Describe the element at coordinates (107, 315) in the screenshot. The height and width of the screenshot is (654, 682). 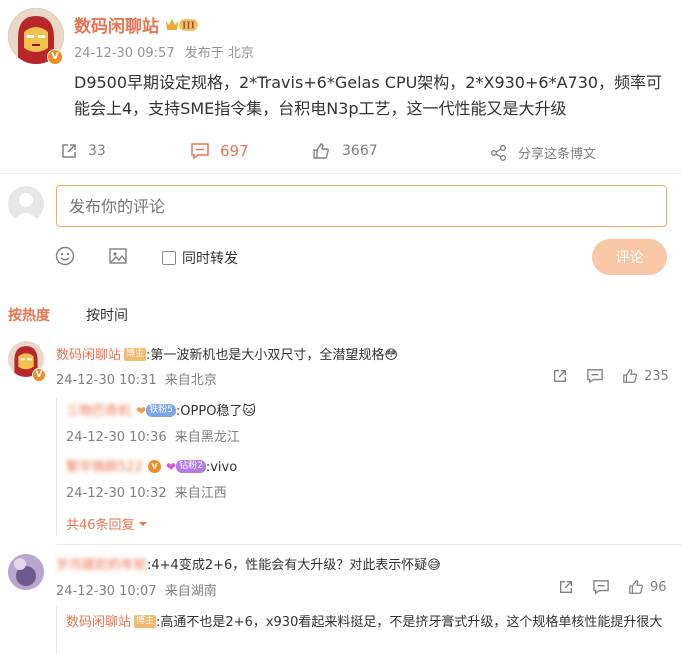
I see `tab-sort-by-time: 按时间` at that location.